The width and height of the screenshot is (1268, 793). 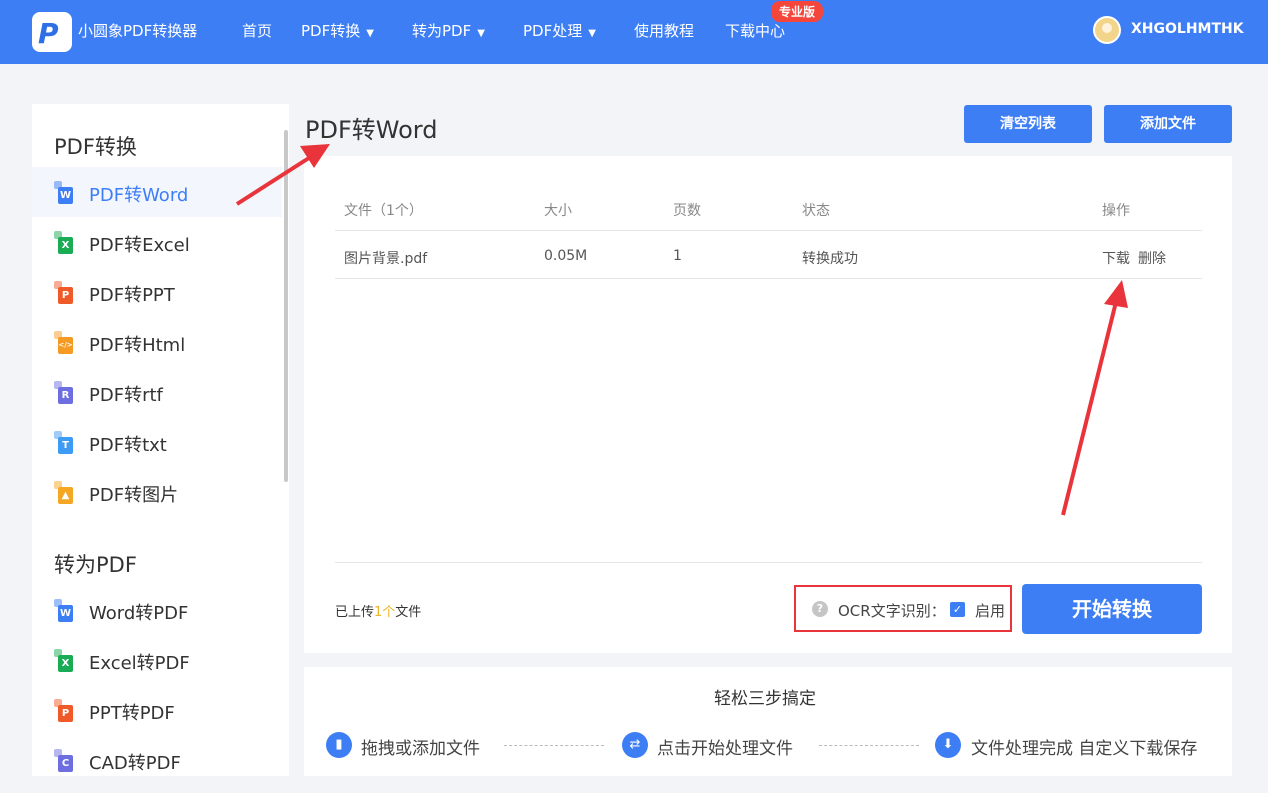 What do you see at coordinates (137, 345) in the screenshot?
I see `sidebar-item-label: PDF转Html` at bounding box center [137, 345].